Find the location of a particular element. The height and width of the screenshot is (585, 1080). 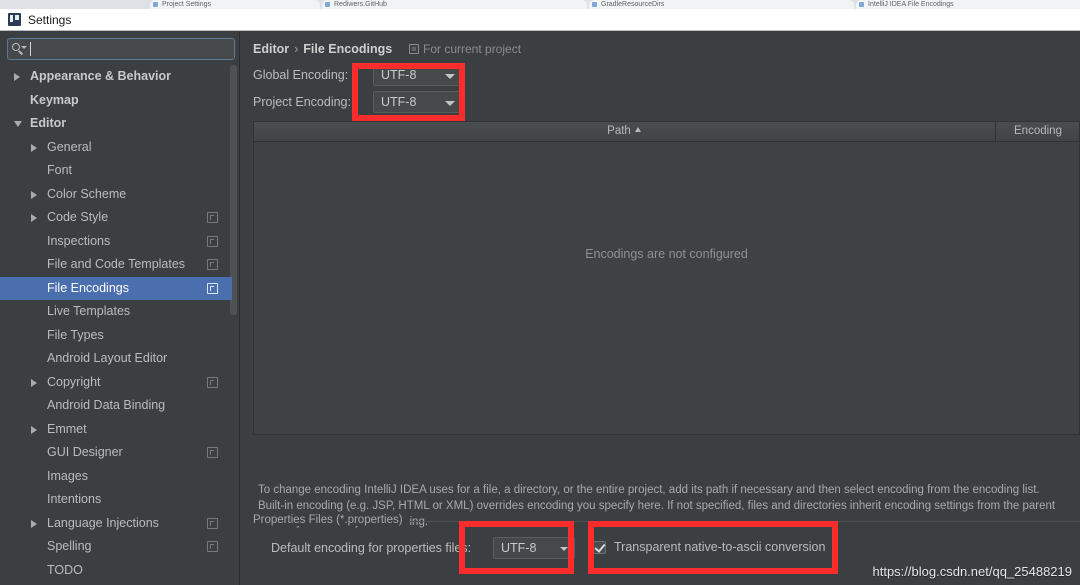

project-encoding-value: UTF-8 is located at coordinates (399, 102).